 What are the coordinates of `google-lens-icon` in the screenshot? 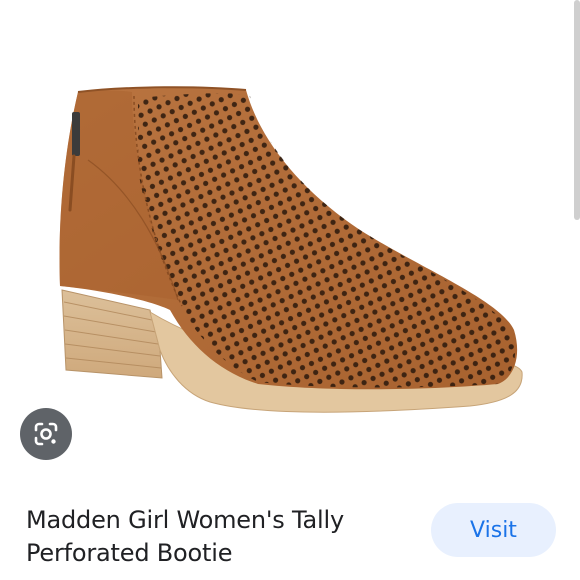 It's located at (46, 434).